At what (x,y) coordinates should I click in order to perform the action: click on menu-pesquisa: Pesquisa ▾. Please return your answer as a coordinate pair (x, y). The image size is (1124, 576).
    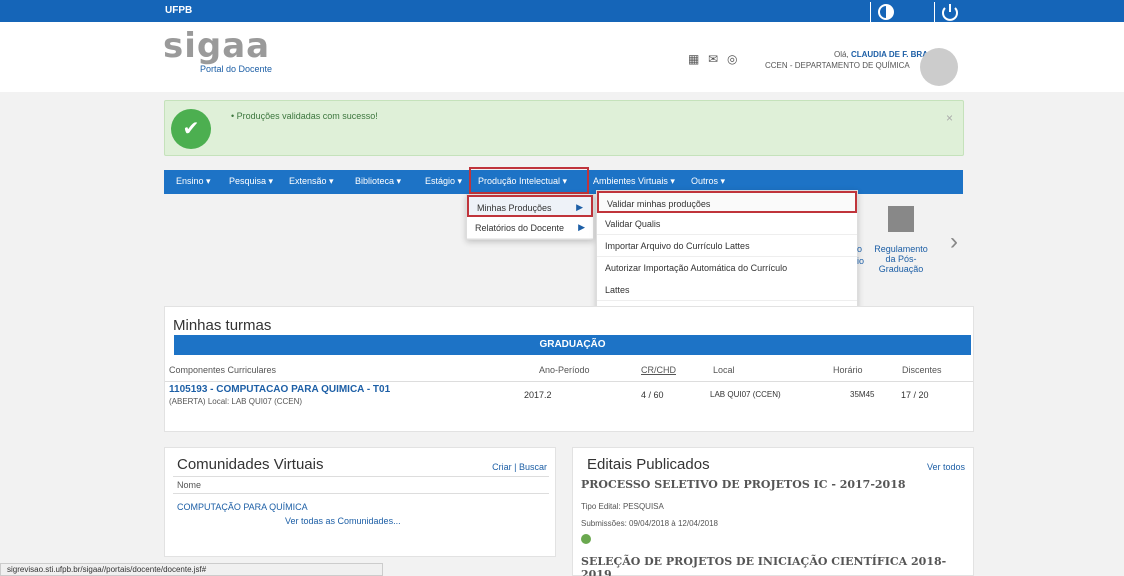
    Looking at the image, I should click on (251, 181).